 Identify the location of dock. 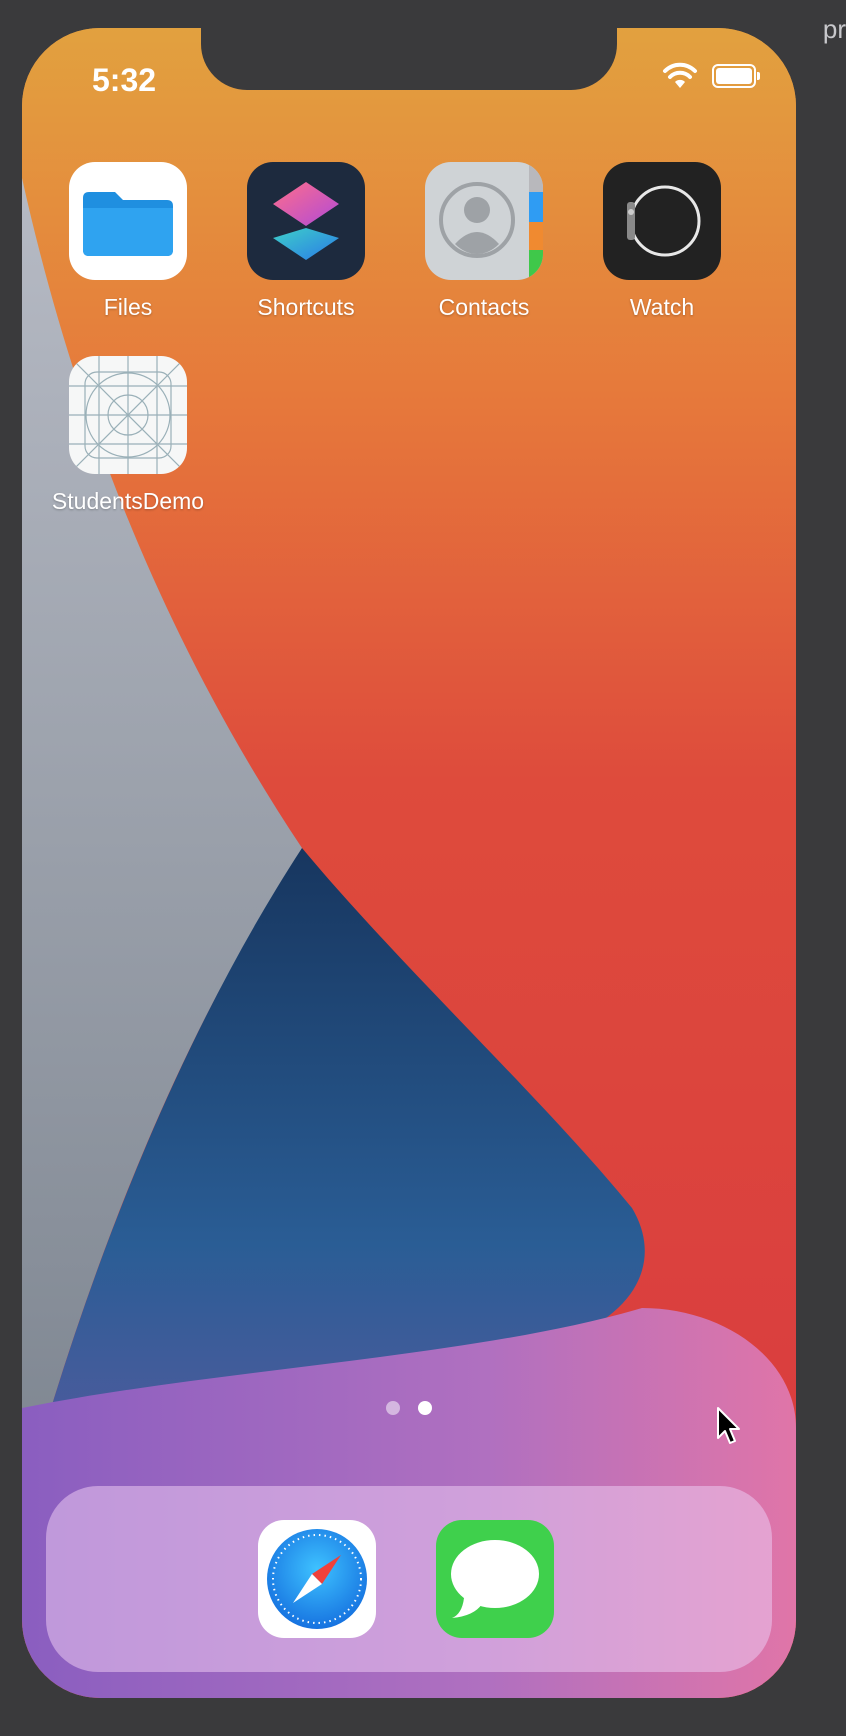
(409, 1579).